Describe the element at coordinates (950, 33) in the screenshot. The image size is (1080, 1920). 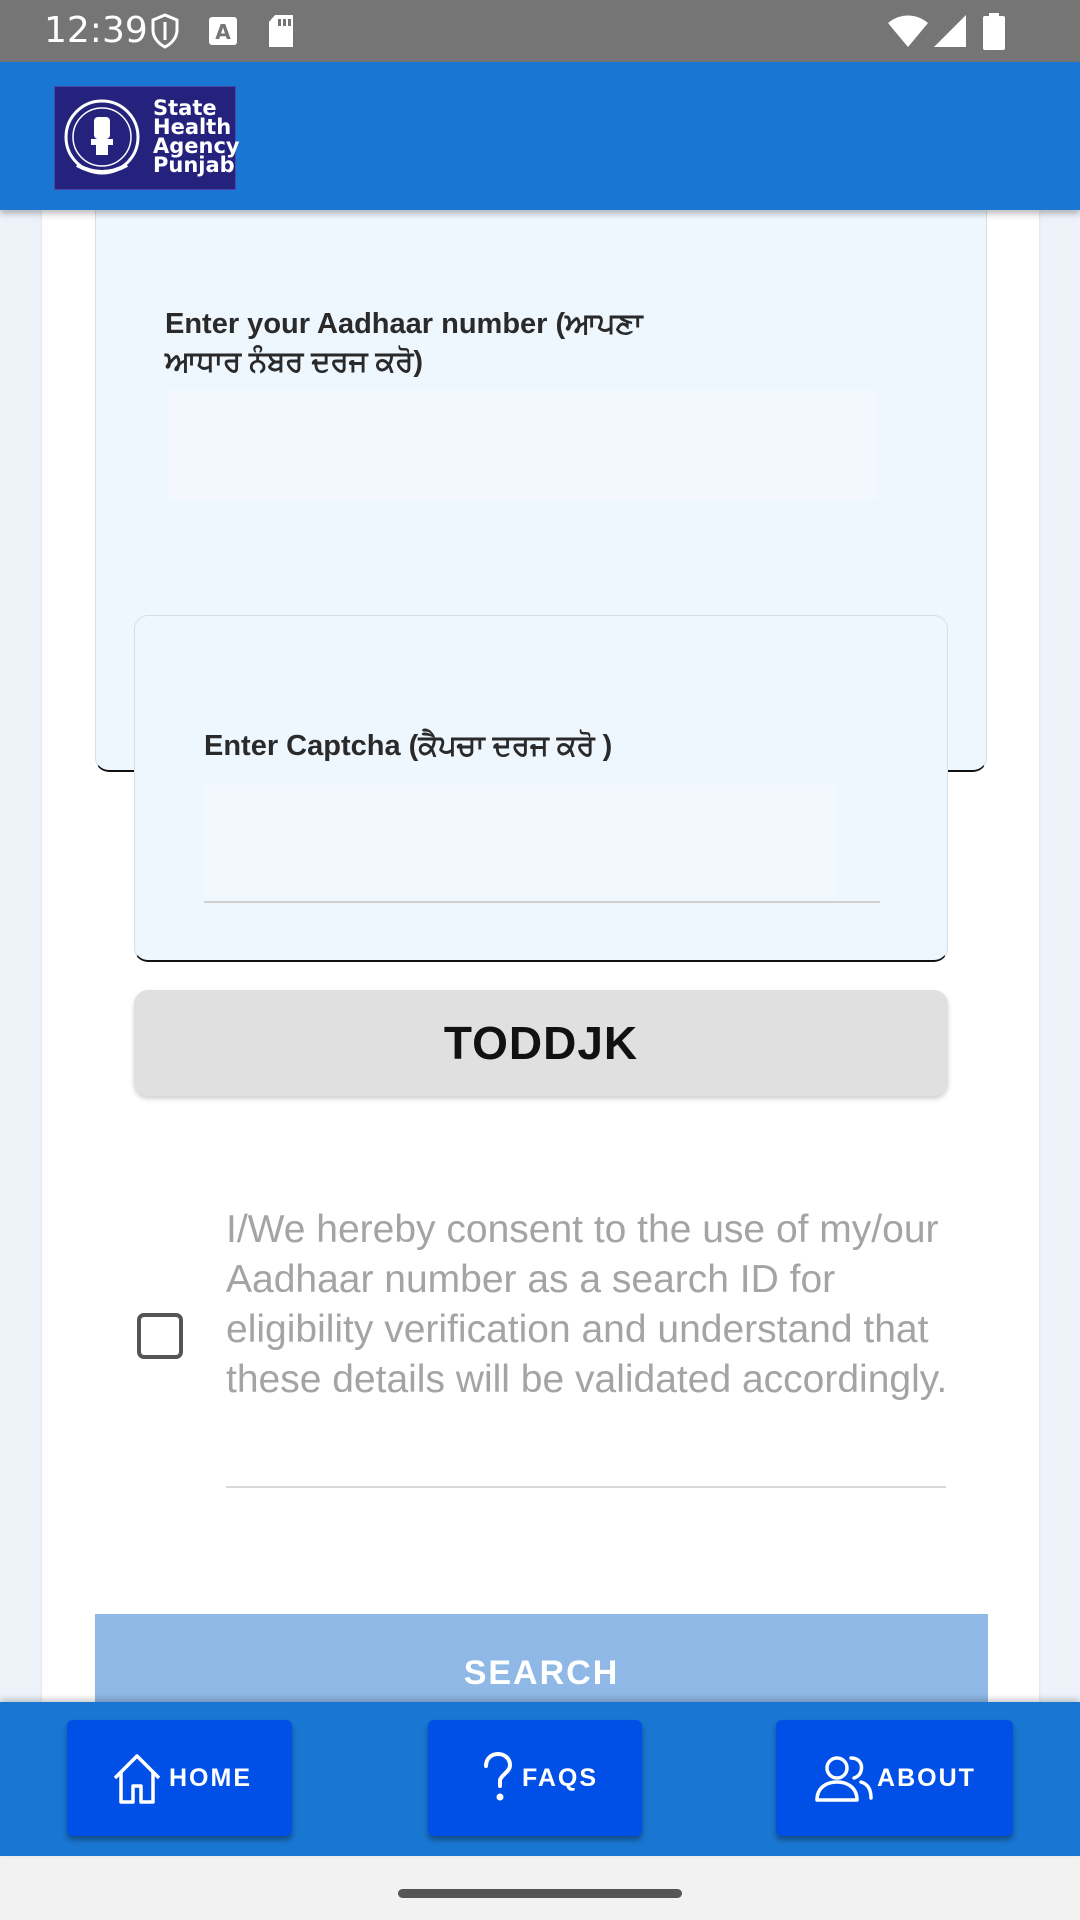
I see `signal-icon` at that location.